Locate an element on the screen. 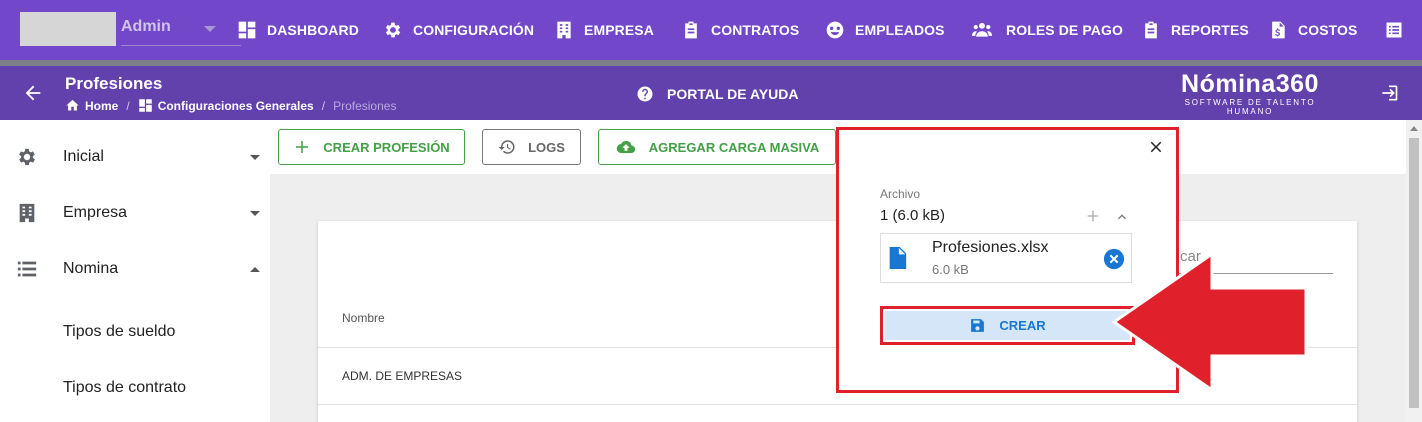 This screenshot has height=422, width=1422. file-chip: Profesiones.xlsx 6.0 kB is located at coordinates (1006, 258).